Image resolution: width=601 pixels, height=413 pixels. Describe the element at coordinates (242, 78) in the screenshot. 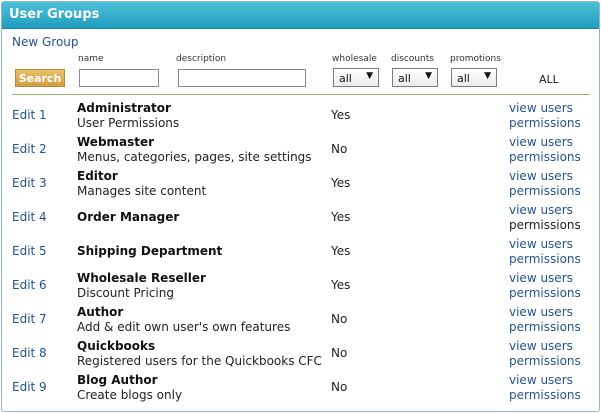

I see `description-filter-input` at that location.